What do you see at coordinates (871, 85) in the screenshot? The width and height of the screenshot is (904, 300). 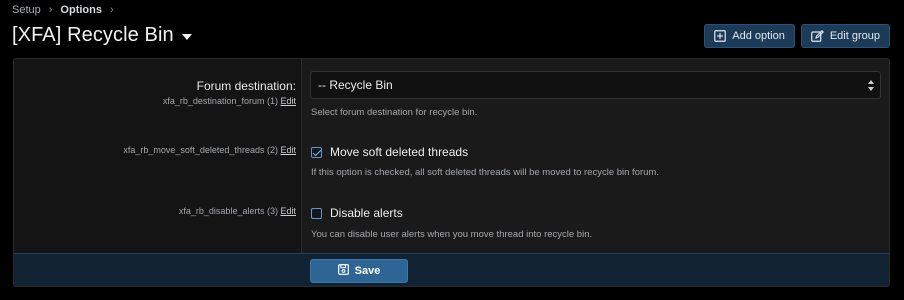 I see `select-arrows-icon` at bounding box center [871, 85].